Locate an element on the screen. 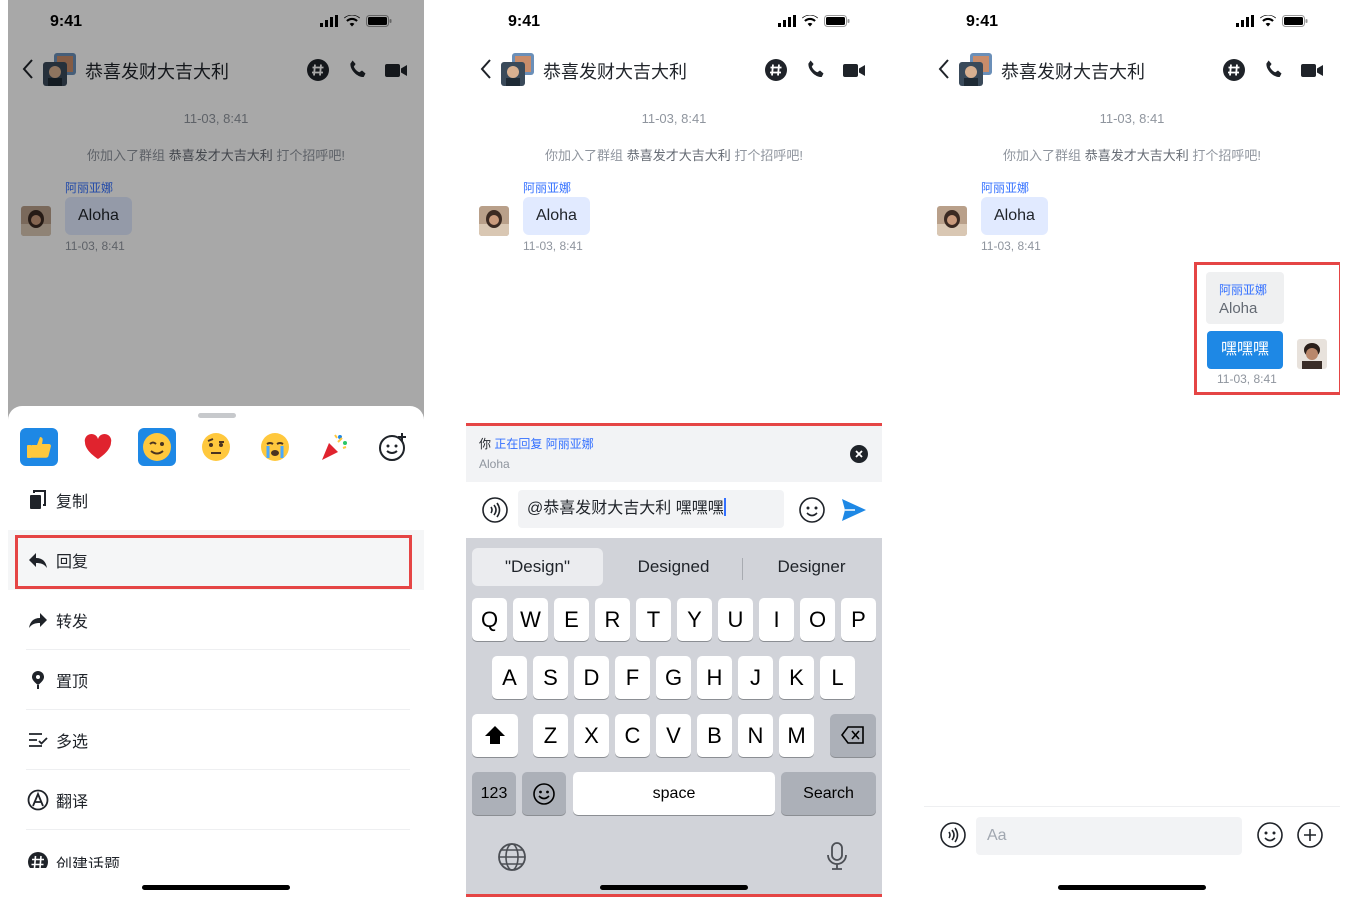  menu-item-forward: 转发 is located at coordinates (216, 620).